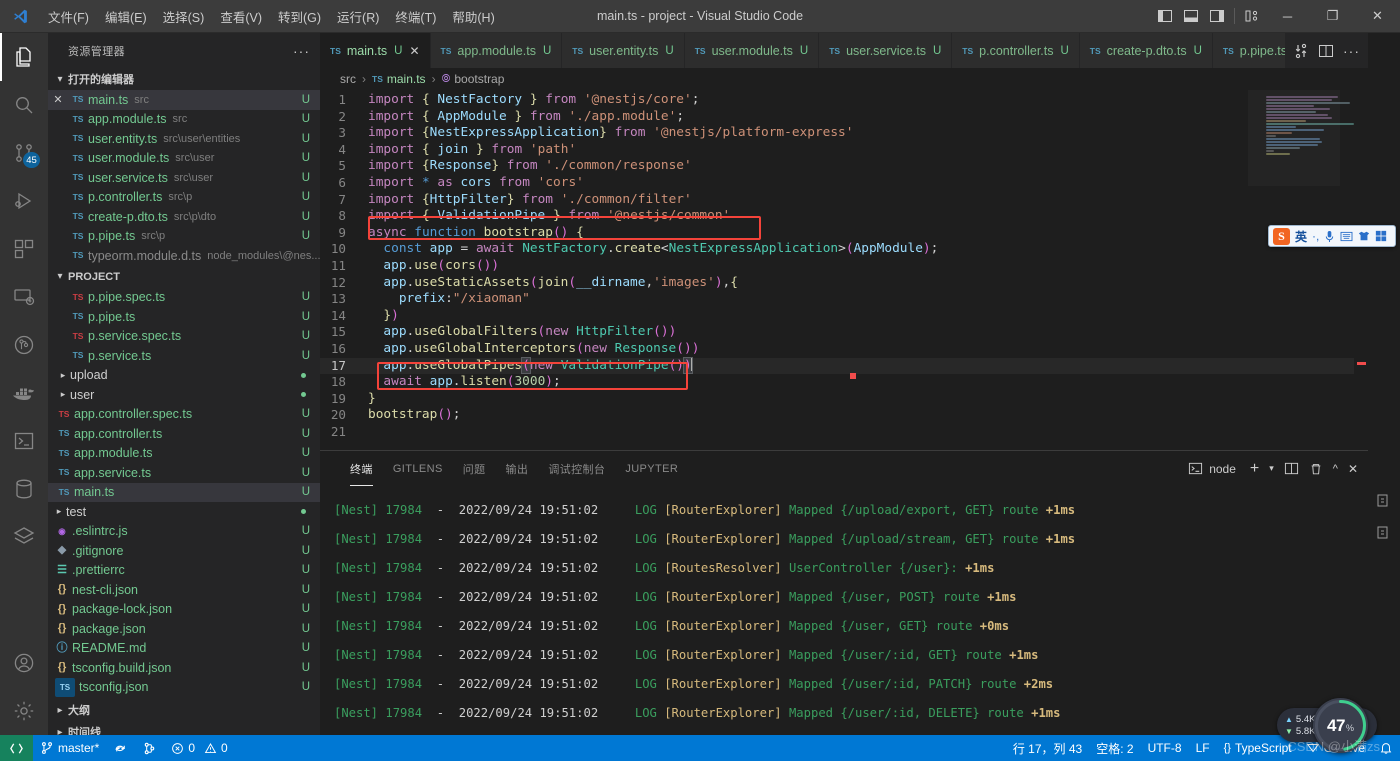  What do you see at coordinates (24, 711) in the screenshot?
I see `activity-settings` at bounding box center [24, 711].